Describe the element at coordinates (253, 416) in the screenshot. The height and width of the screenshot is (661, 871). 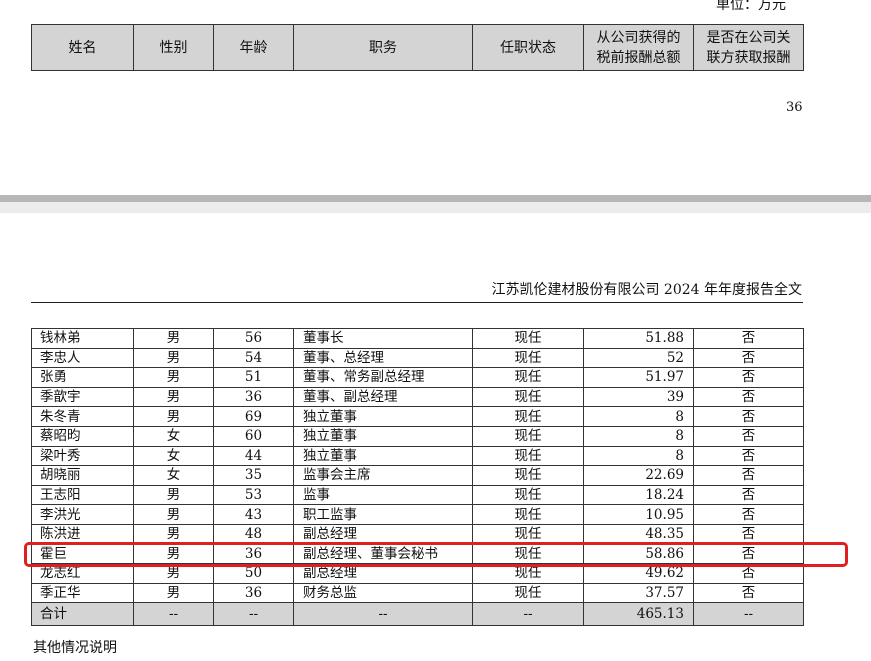
I see `row-age: 69` at that location.